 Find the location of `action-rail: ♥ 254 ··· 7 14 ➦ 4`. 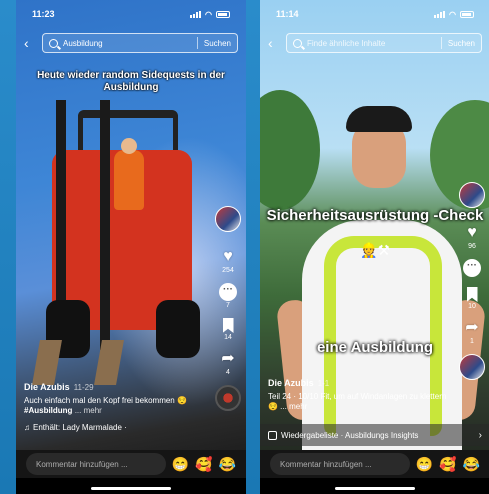

action-rail: ♥ 254 ··· 7 14 ➦ 4 is located at coordinates (228, 308).